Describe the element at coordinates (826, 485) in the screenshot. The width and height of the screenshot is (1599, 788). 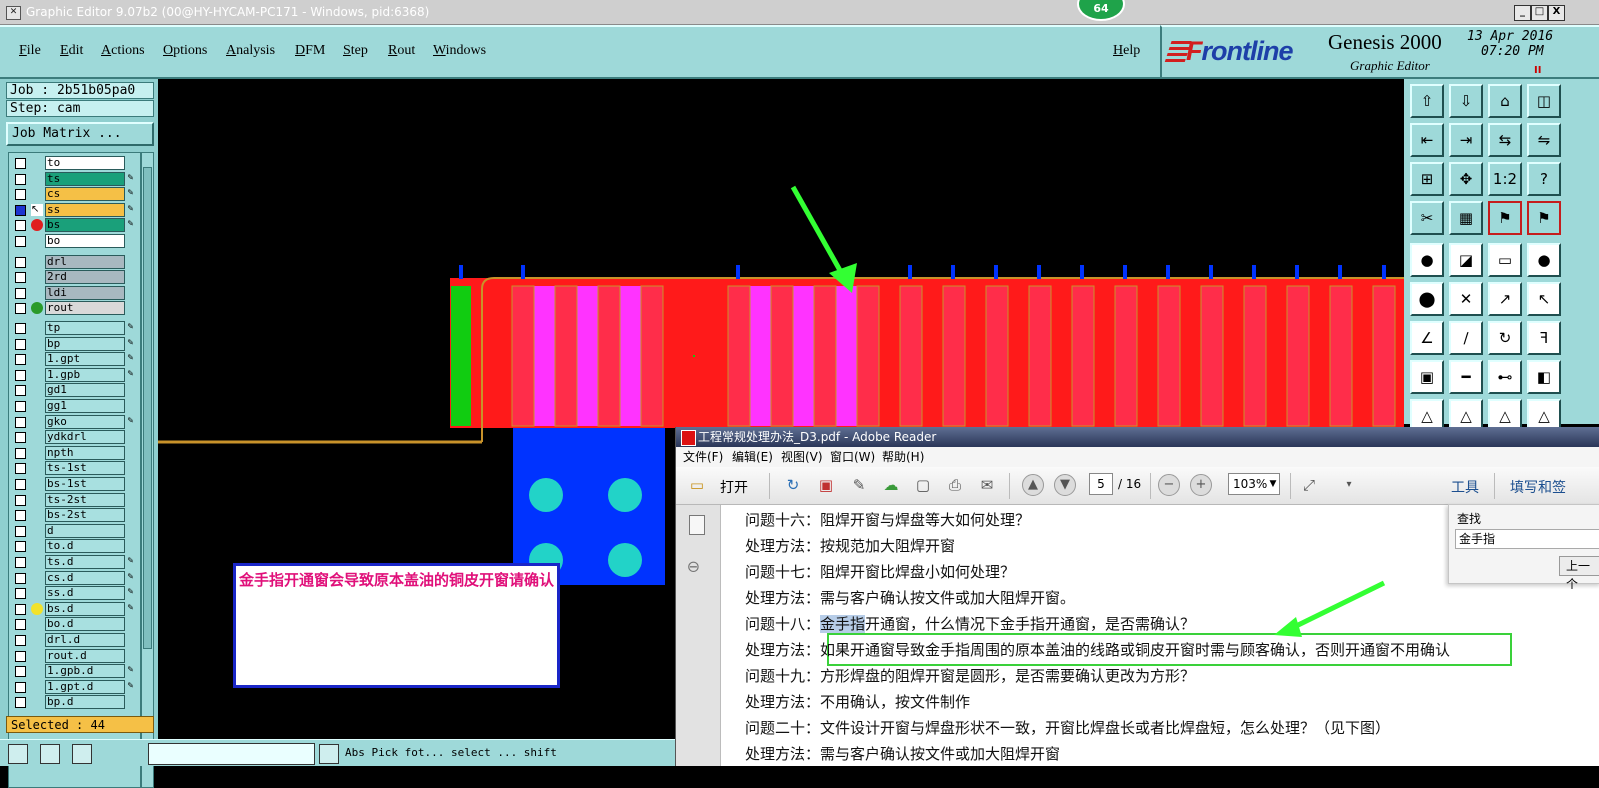
I see `combine-icon: ▣` at that location.